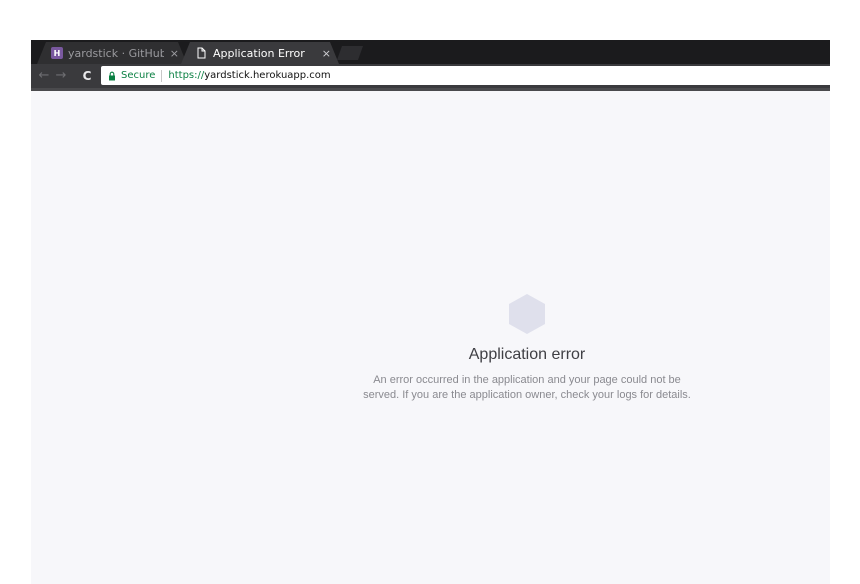 The image size is (860, 584). Describe the element at coordinates (116, 53) in the screenshot. I see `tab-title: yardstick · GitHub |` at that location.